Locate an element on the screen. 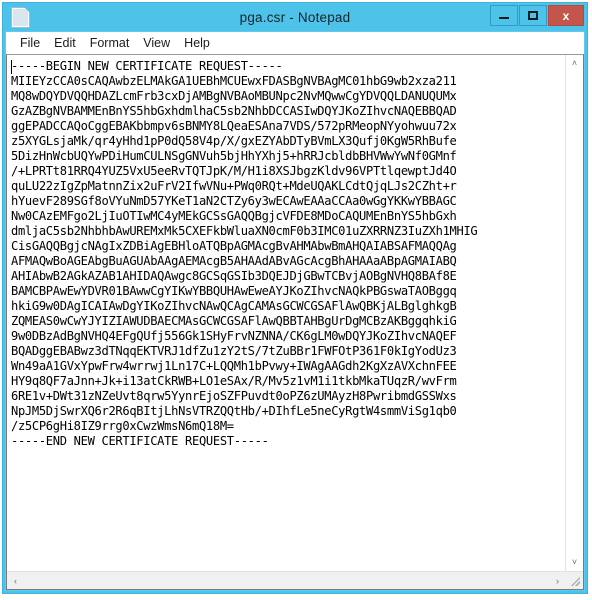  close-icon: x is located at coordinates (566, 15).